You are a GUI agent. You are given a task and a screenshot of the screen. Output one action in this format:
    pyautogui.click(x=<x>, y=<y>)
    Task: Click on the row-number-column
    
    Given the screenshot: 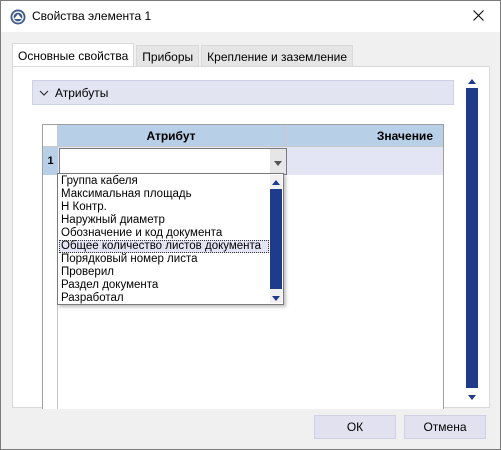 What is the action you would take?
    pyautogui.click(x=50, y=292)
    